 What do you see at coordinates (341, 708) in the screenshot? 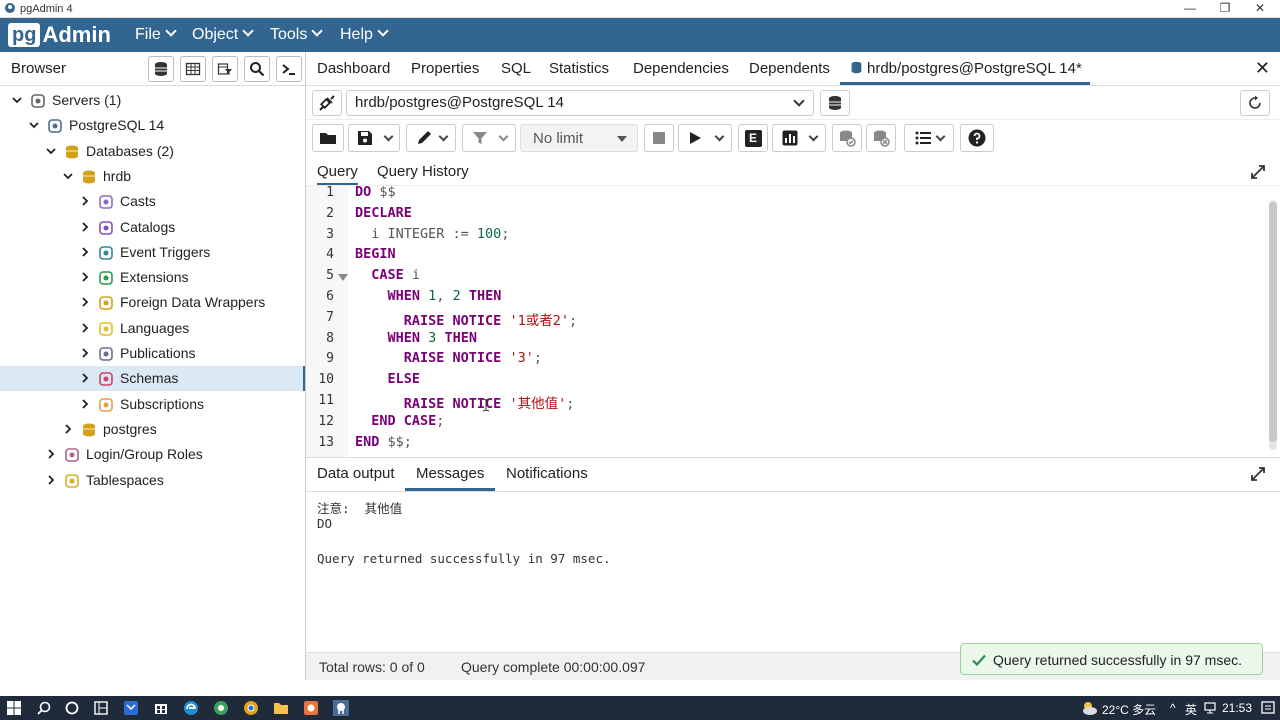
I see `pgadmin-taskbar-icon` at bounding box center [341, 708].